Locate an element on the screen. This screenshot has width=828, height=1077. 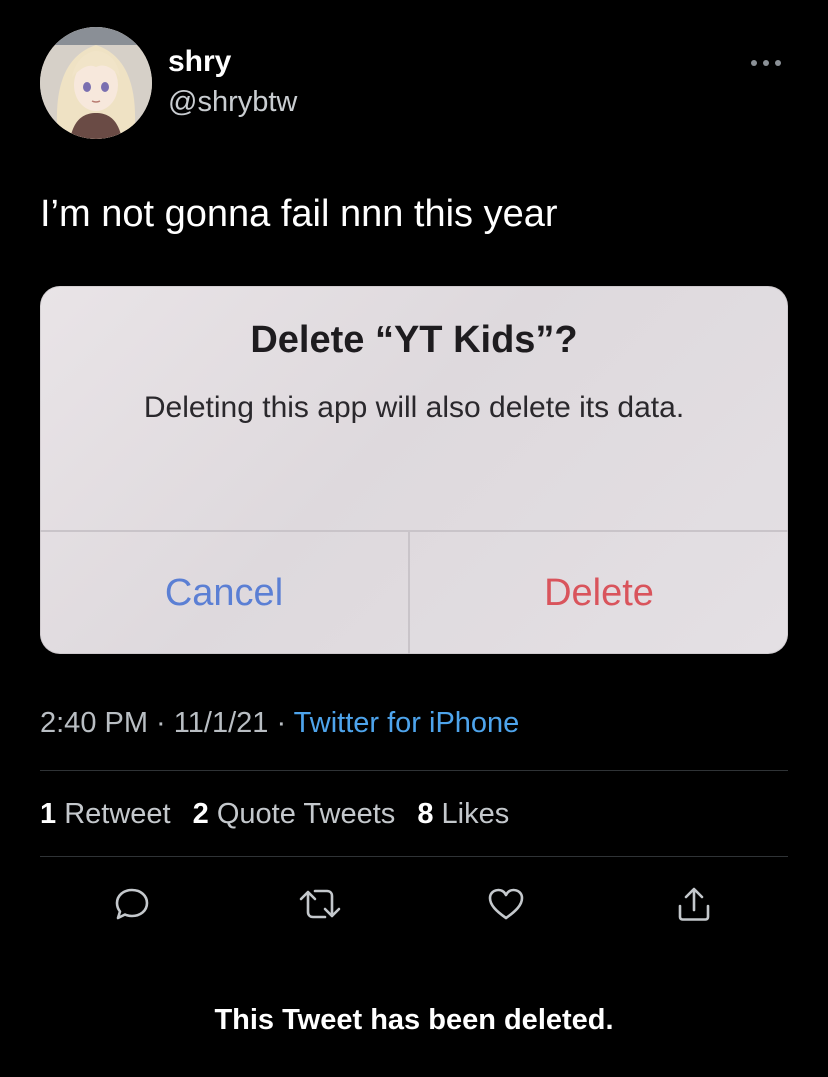
tweet-deleted-notice: This Tweet has been deleted. is located at coordinates (414, 1020).